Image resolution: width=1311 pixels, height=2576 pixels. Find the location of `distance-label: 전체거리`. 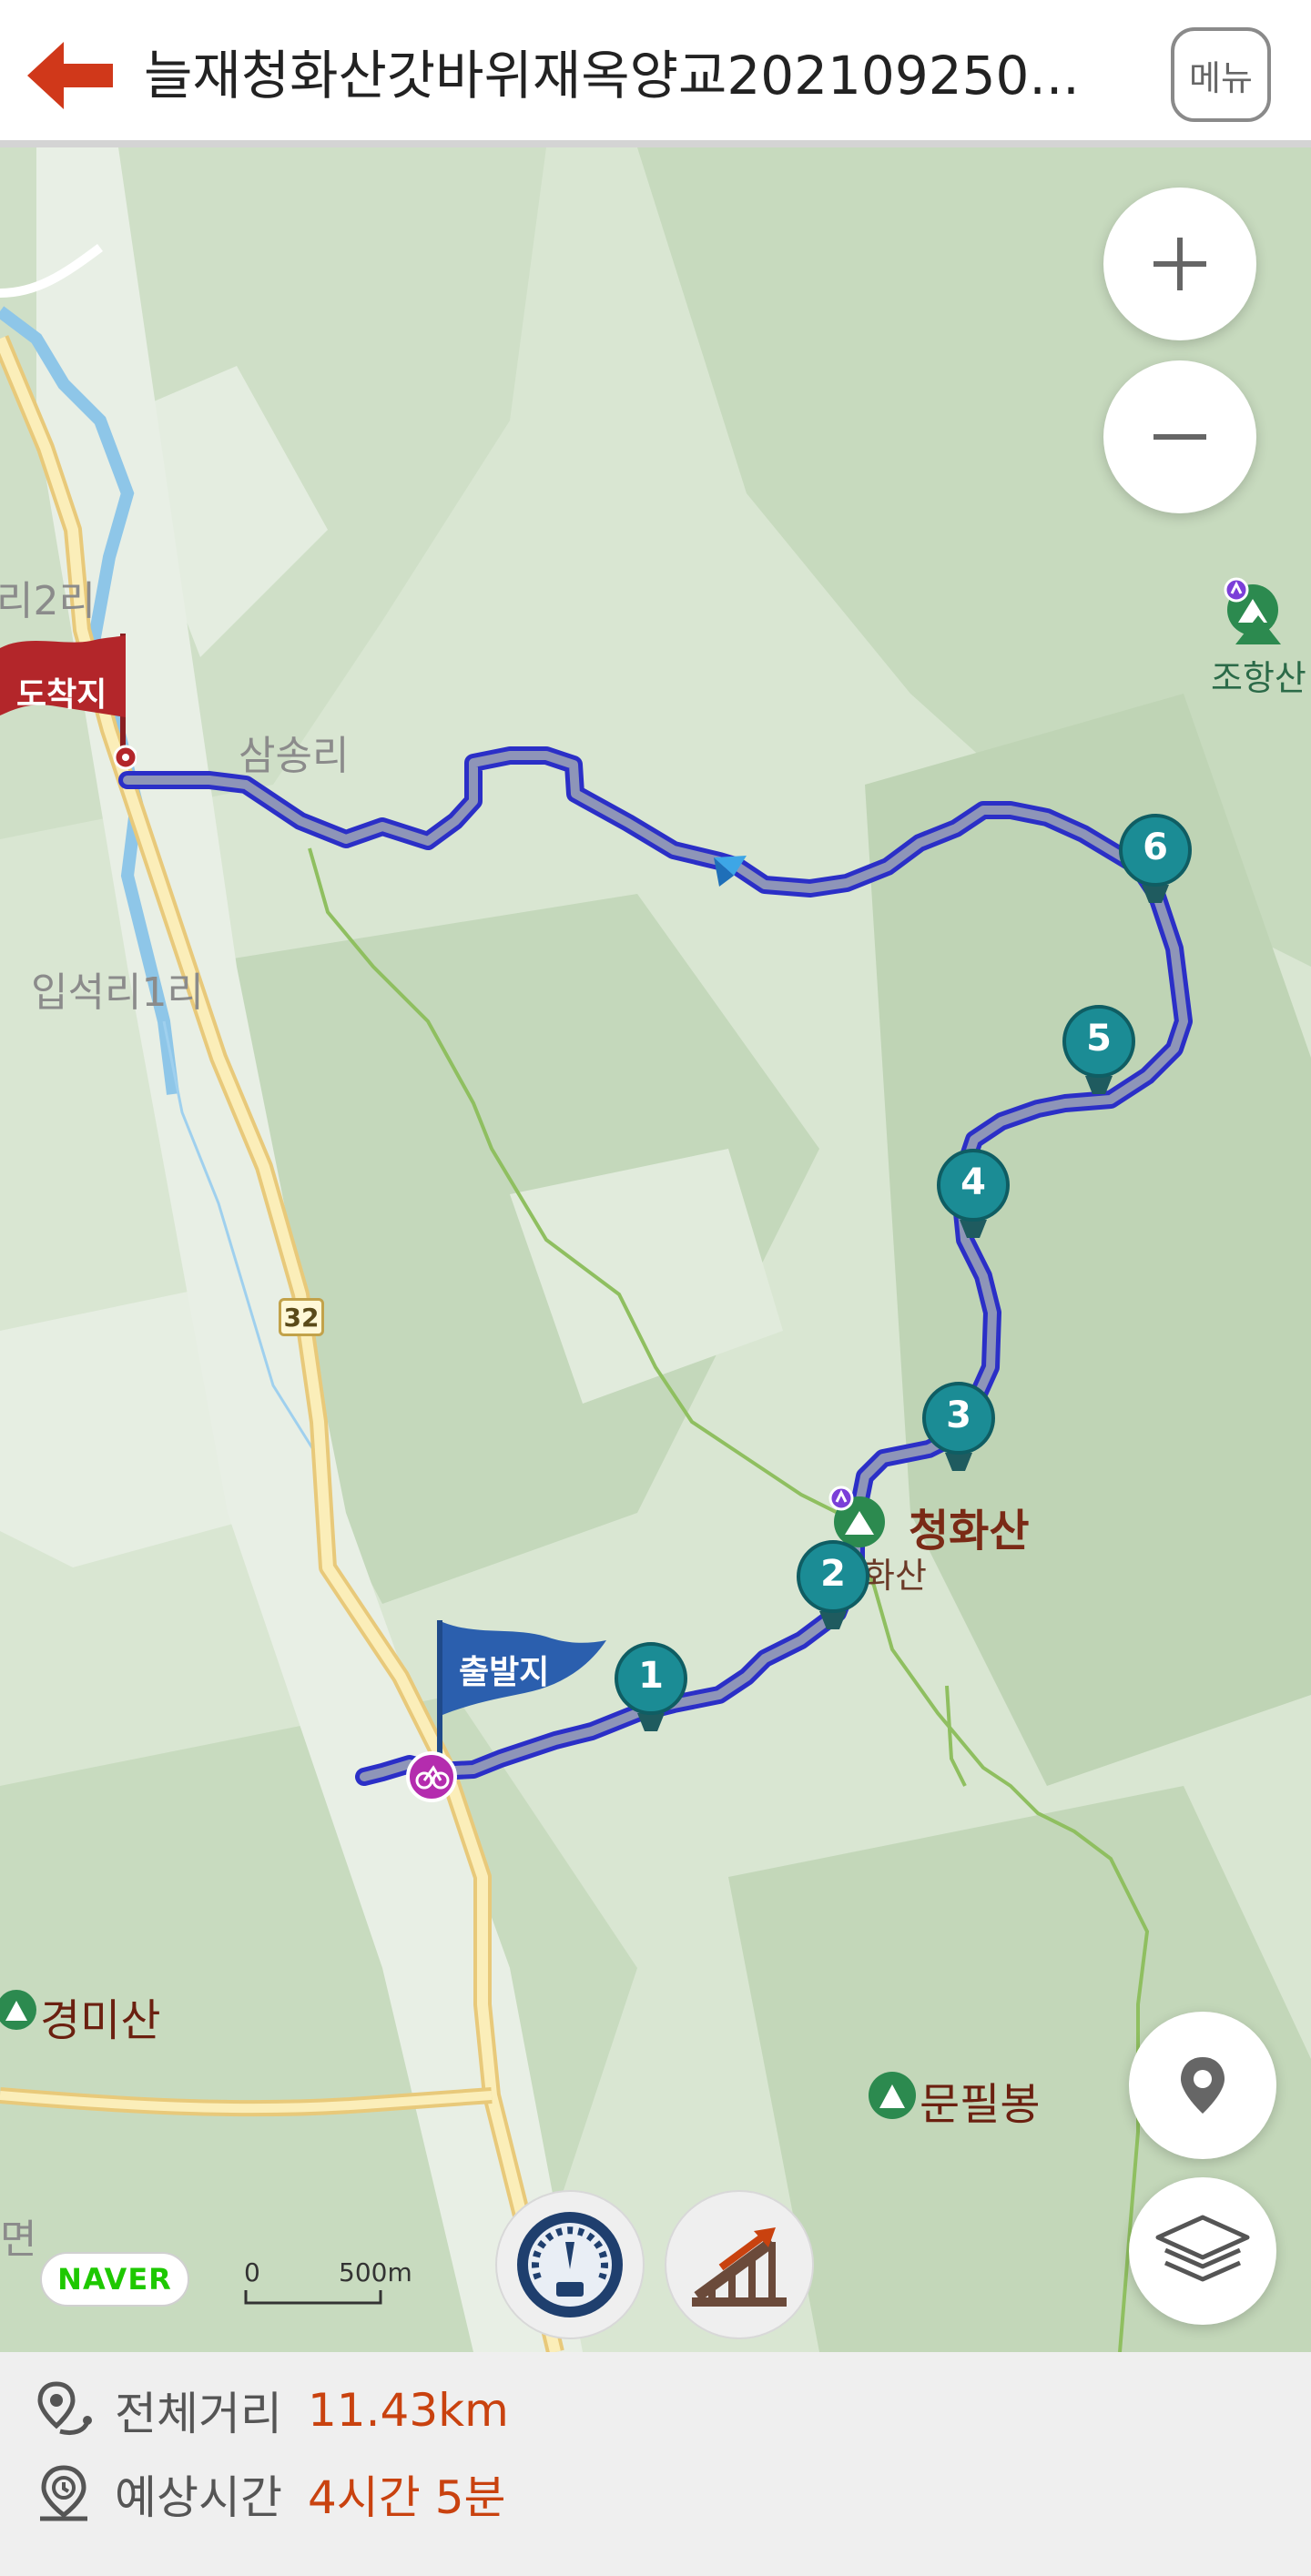

distance-label: 전체거리 is located at coordinates (198, 2414).